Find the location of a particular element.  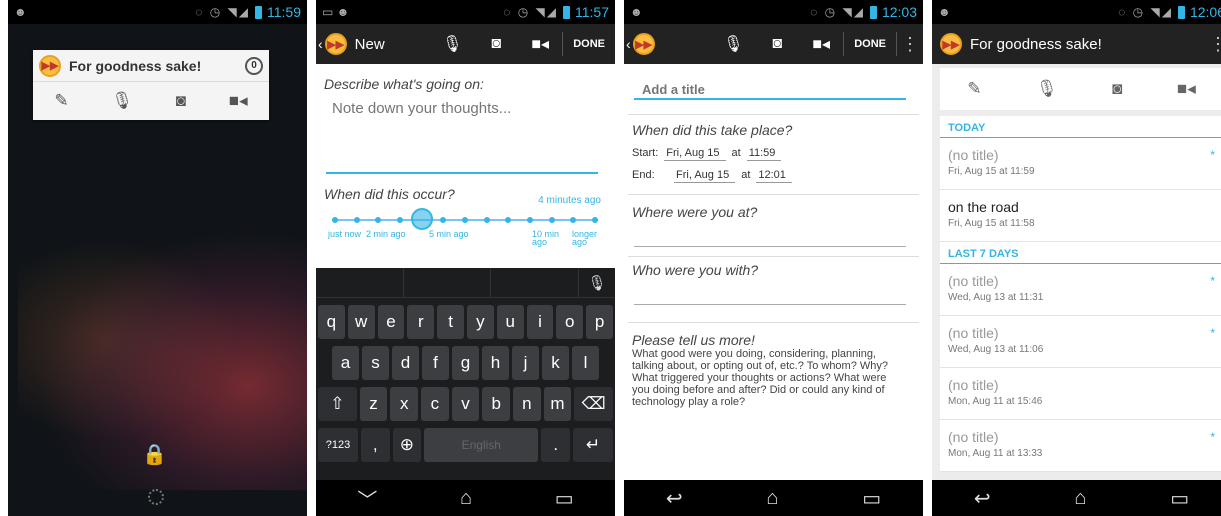

time-slider is located at coordinates (465, 219).